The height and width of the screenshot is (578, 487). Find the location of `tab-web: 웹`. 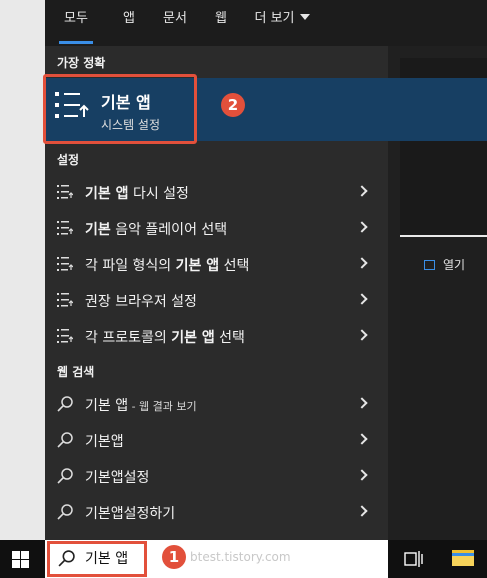

tab-web: 웹 is located at coordinates (221, 23).